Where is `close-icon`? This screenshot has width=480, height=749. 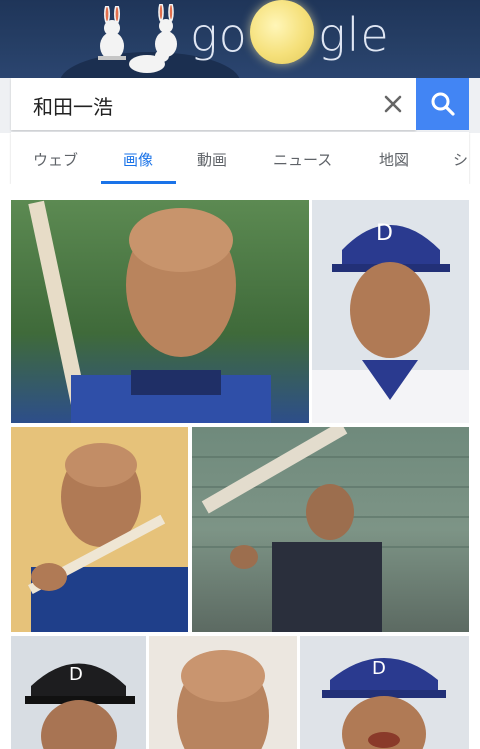 close-icon is located at coordinates (393, 104).